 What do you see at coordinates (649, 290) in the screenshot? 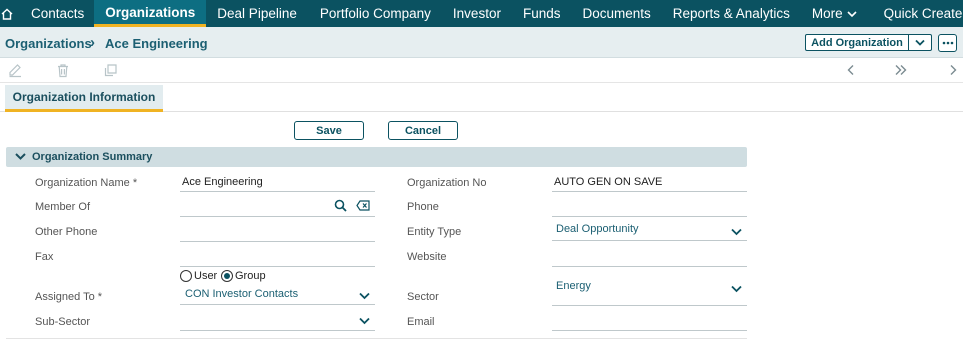
I see `sector-select: Energy` at bounding box center [649, 290].